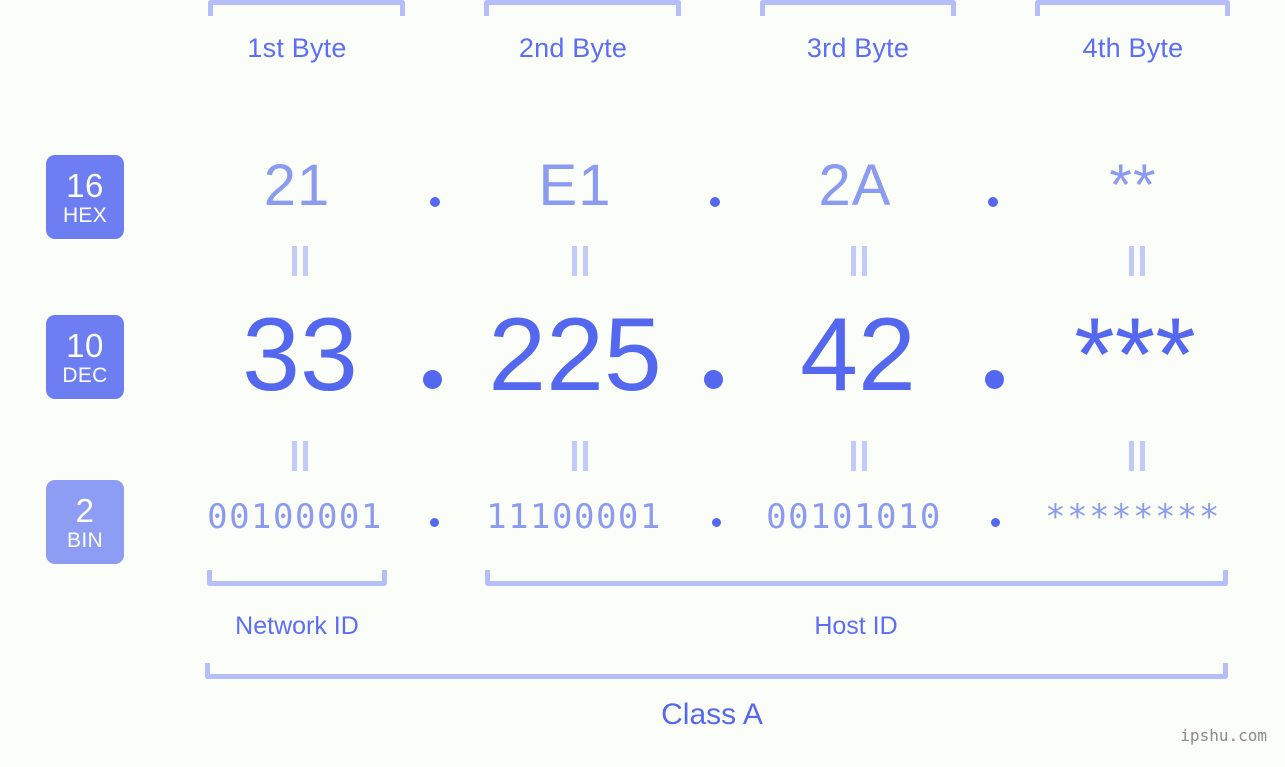 This screenshot has height=767, width=1285. I want to click on dec-byte-1: 33, so click(300, 355).